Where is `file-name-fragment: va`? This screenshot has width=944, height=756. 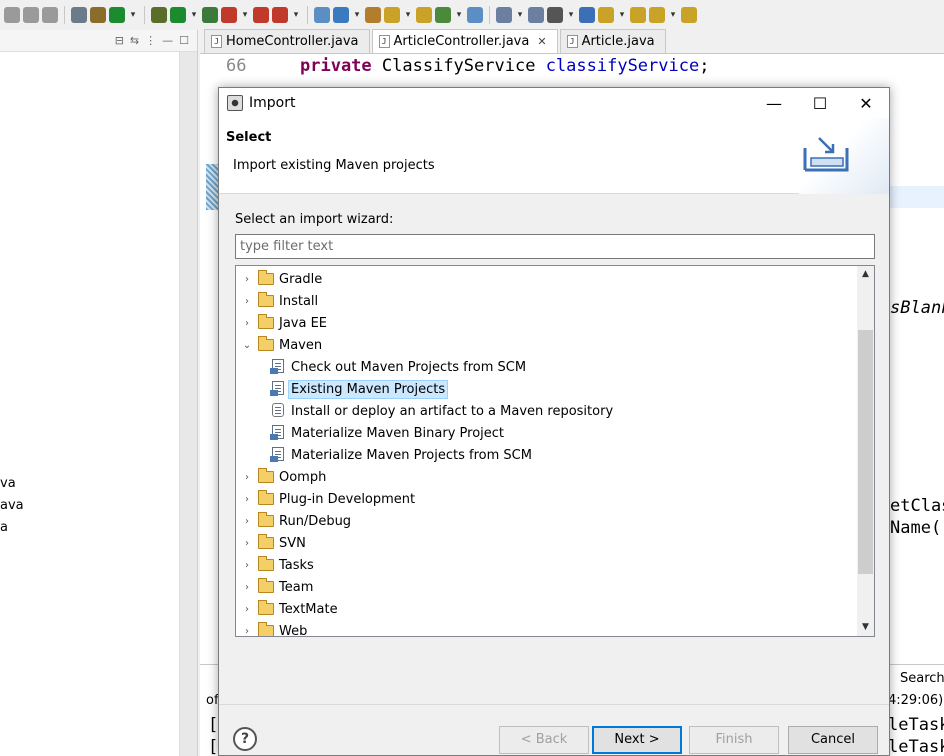 file-name-fragment: va is located at coordinates (8, 483).